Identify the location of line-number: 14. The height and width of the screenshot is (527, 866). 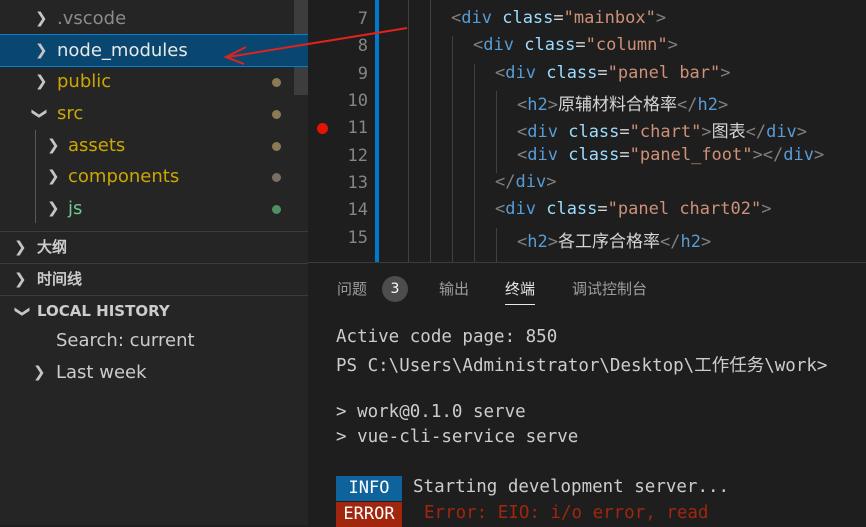
(357, 210).